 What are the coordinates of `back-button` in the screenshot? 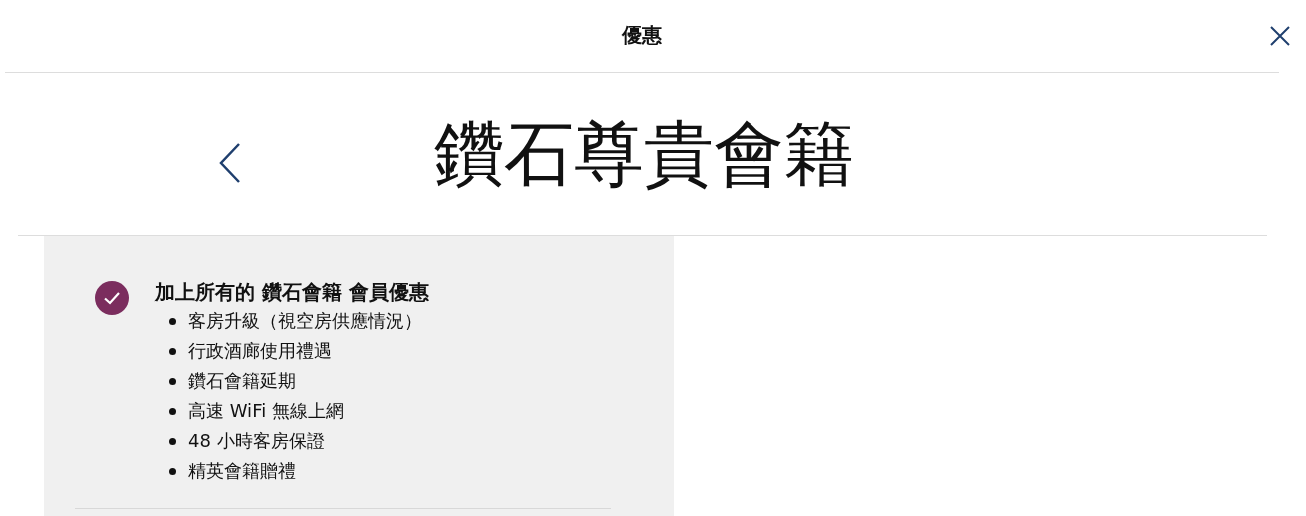 It's located at (230, 163).